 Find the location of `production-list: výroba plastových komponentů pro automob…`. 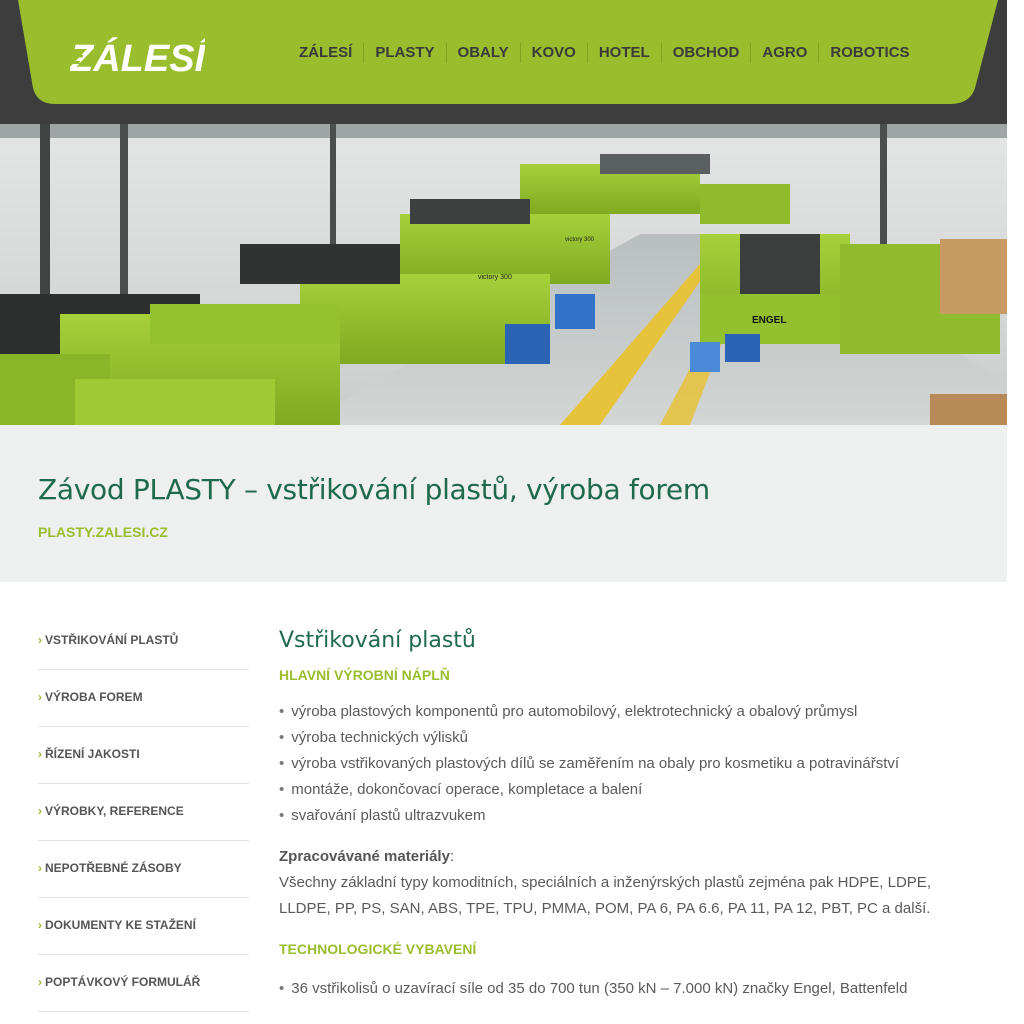

production-list: výroba plastových komponentů pro automob… is located at coordinates (629, 764).